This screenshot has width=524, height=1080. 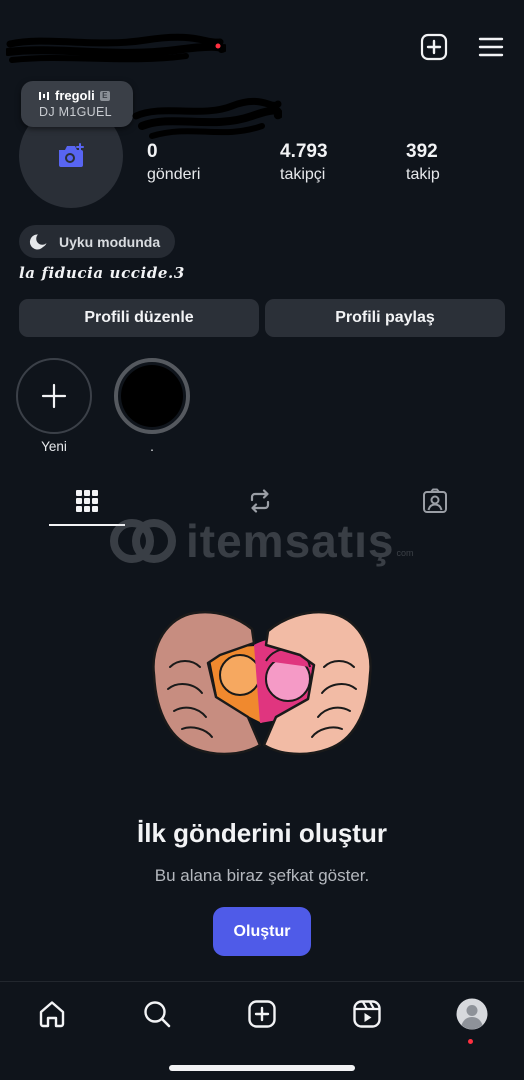 I want to click on add-photo-camera-icon, so click(x=71, y=155).